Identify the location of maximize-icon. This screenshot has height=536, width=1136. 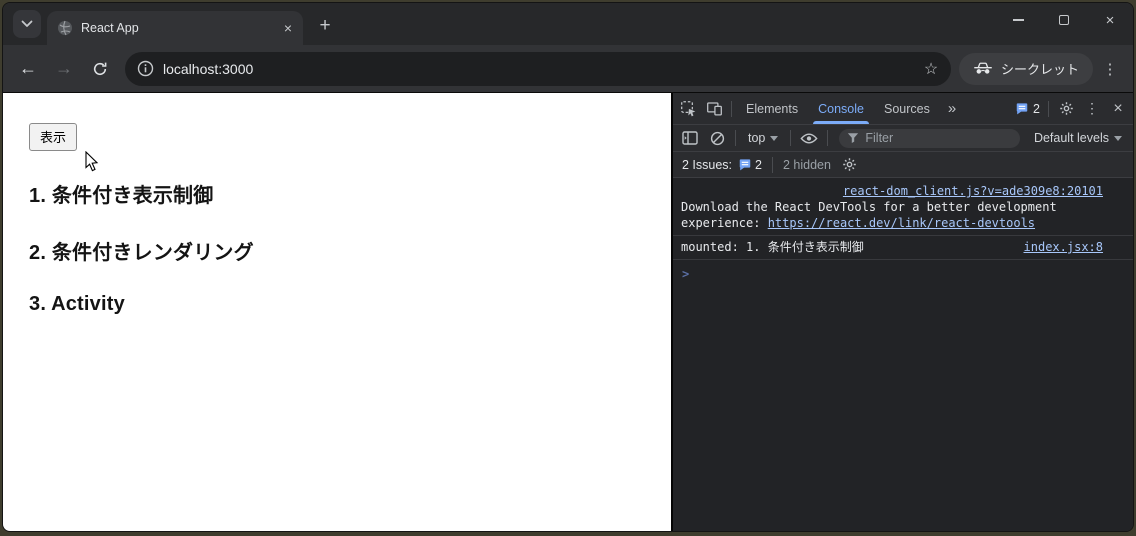
(1064, 20).